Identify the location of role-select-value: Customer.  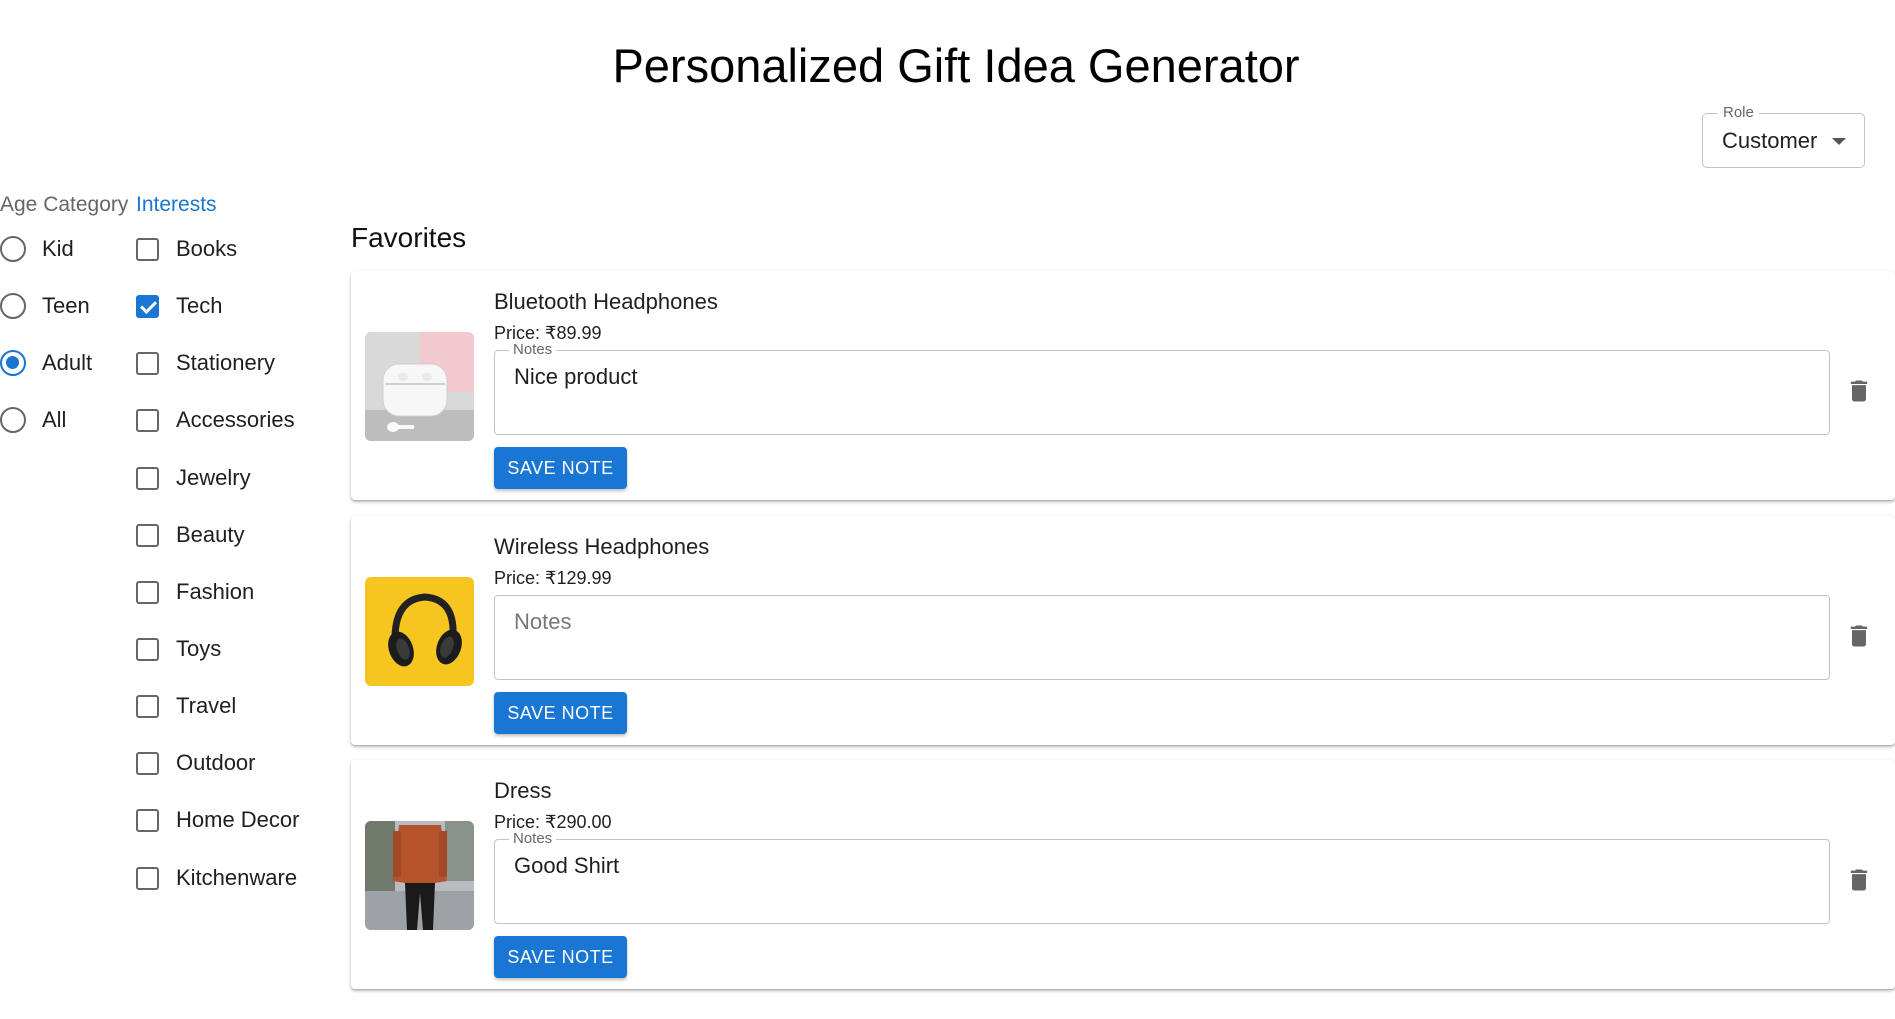
(1770, 140).